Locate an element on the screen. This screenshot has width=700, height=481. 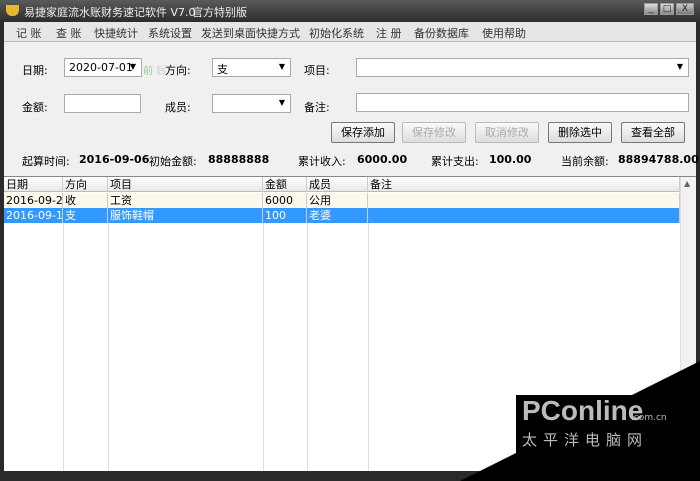
prev-day-link: 前 is located at coordinates (148, 69).